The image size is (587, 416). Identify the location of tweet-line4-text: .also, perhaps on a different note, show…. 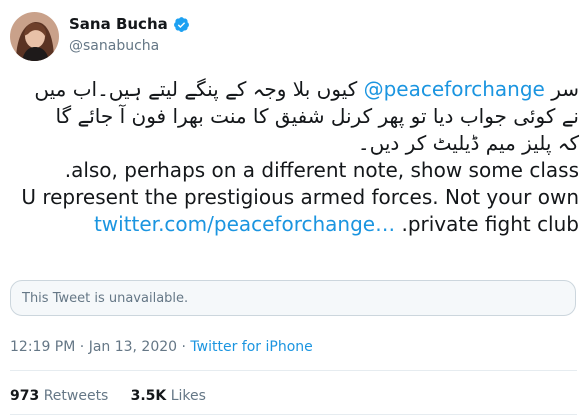
(321, 170).